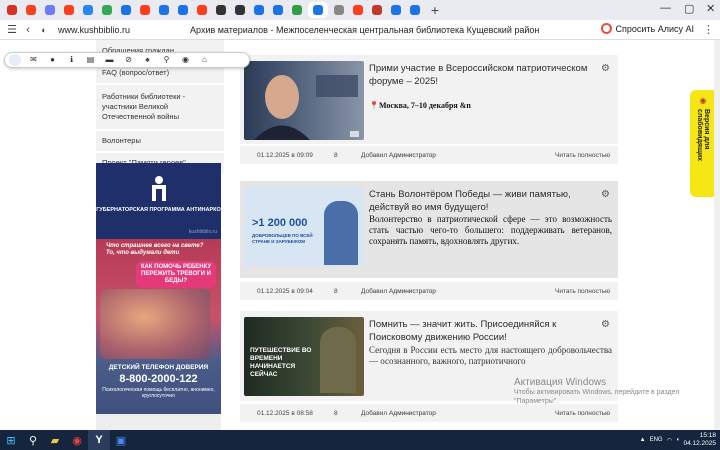 This screenshot has height=450, width=720. I want to click on browser-tab-alert-icon, so click(12, 10).